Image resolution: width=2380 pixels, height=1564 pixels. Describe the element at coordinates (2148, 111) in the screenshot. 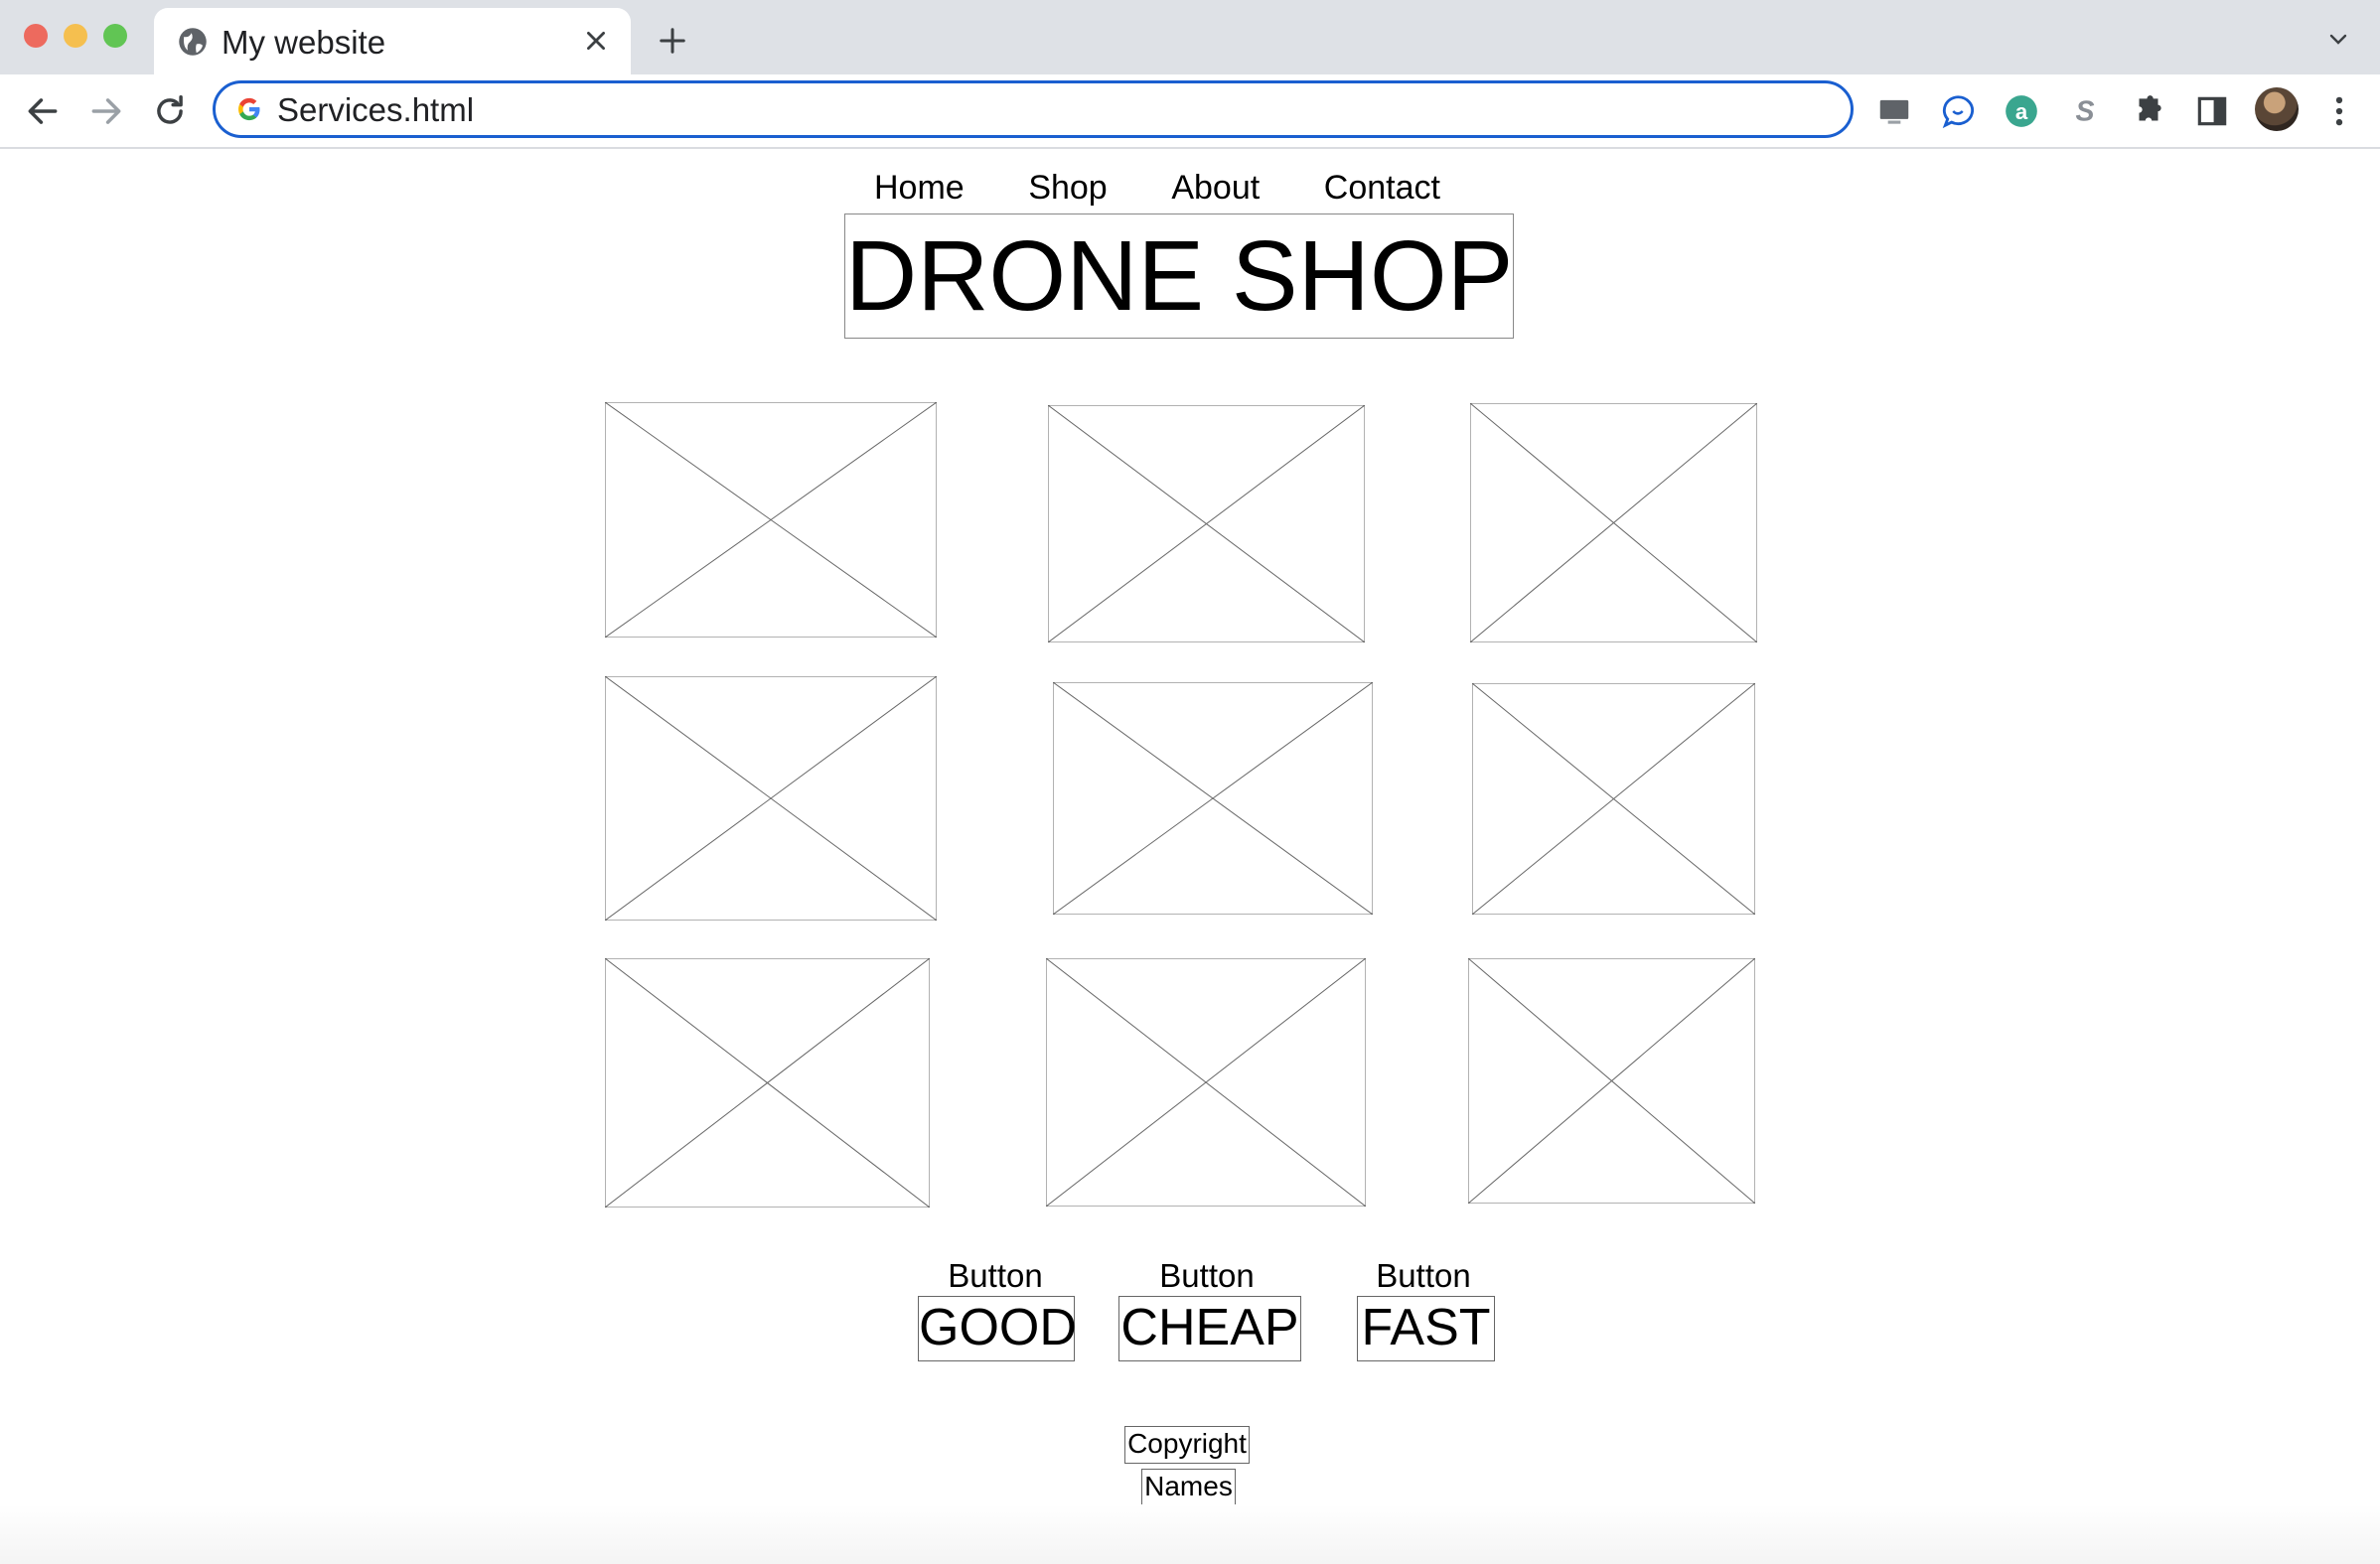

I see `puzzle-icon` at that location.